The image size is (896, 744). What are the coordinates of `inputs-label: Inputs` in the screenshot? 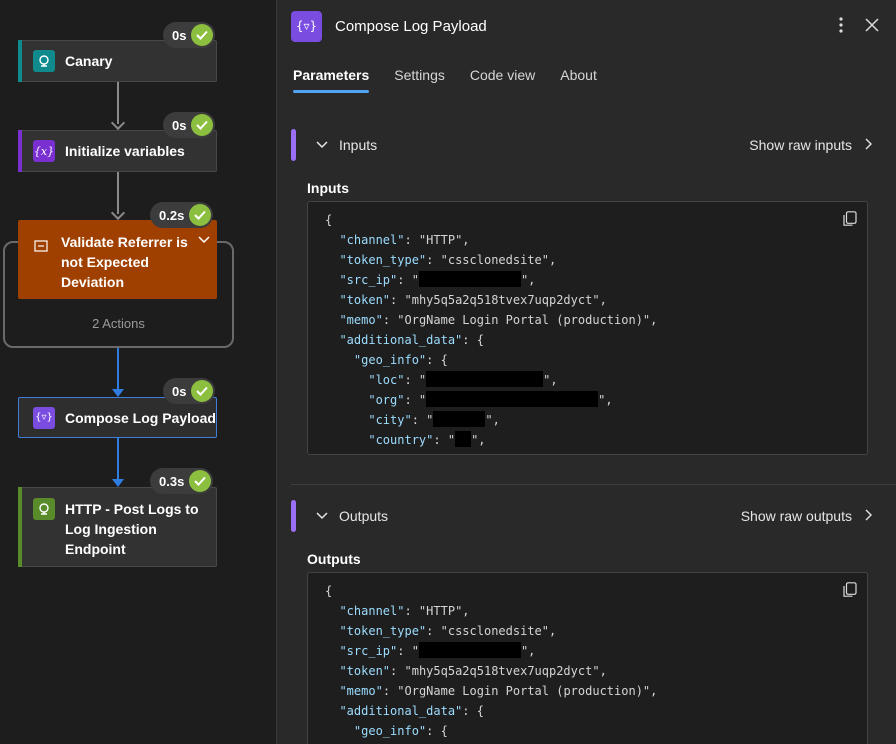 It's located at (328, 188).